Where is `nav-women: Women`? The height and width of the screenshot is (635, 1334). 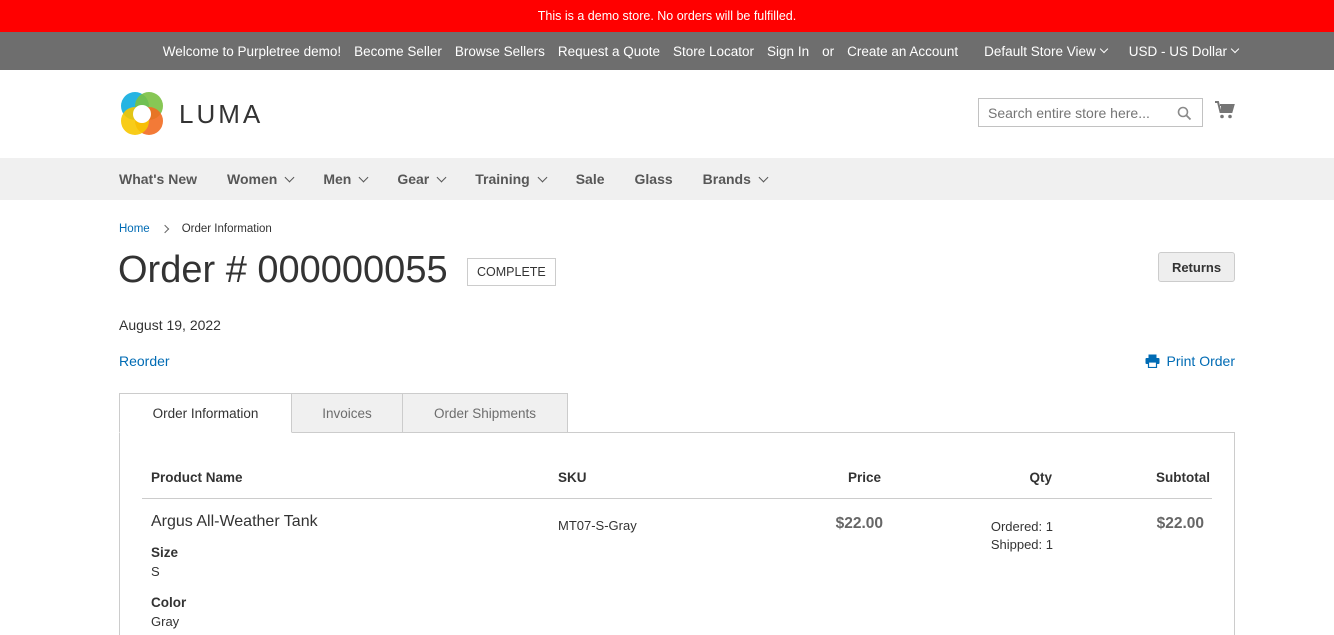
nav-women: Women is located at coordinates (261, 179).